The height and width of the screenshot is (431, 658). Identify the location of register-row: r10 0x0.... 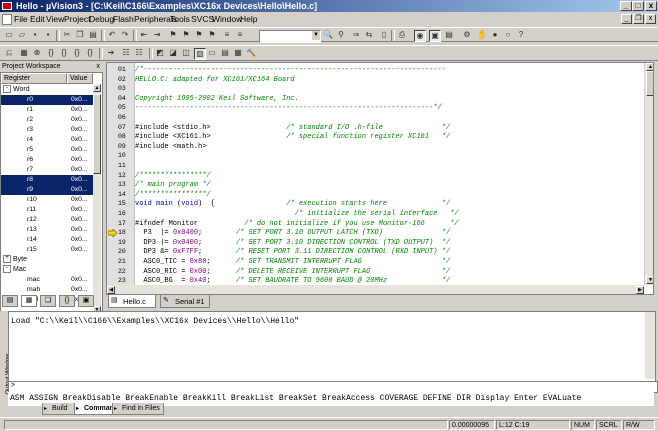
(47, 200).